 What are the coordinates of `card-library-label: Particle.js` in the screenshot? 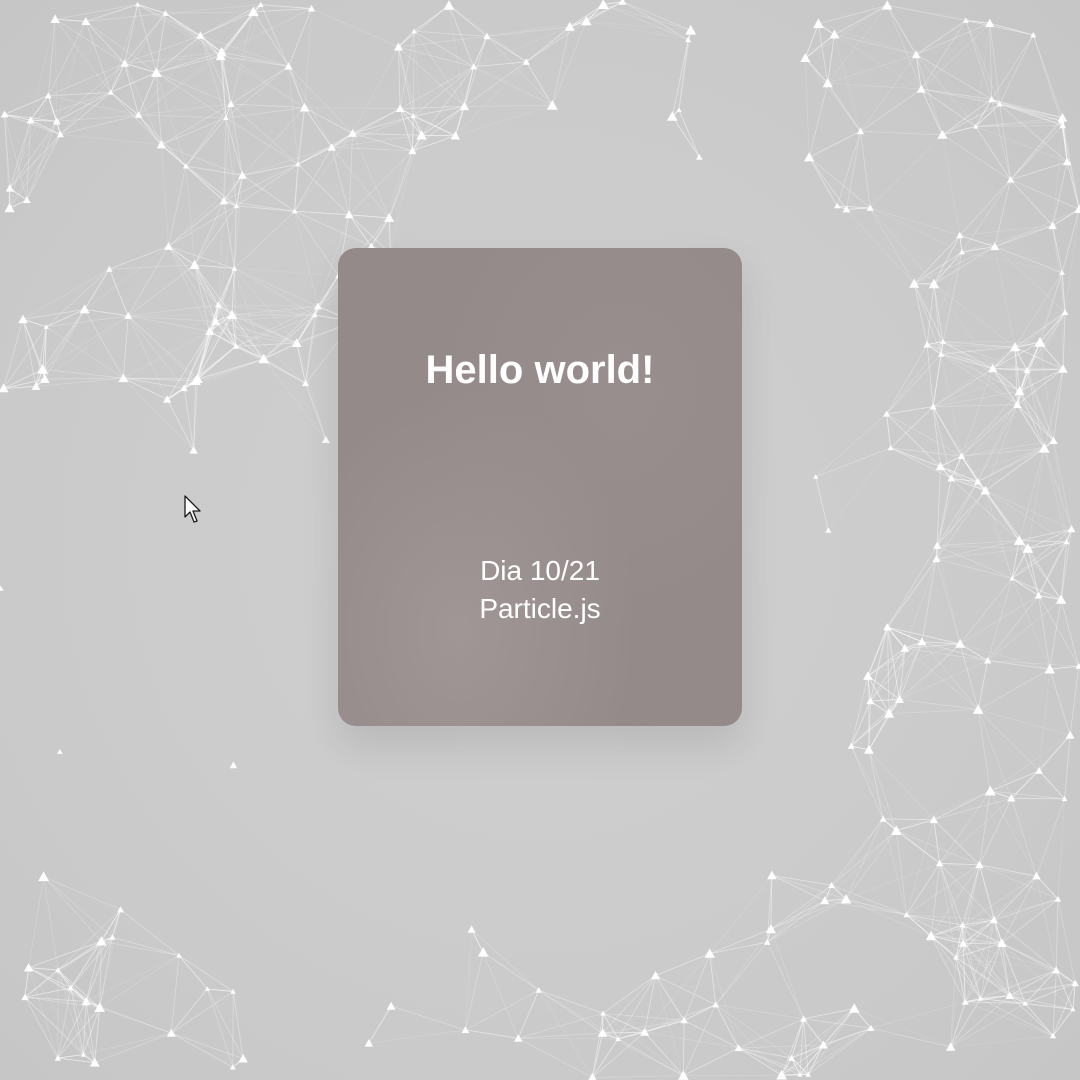 It's located at (540, 608).